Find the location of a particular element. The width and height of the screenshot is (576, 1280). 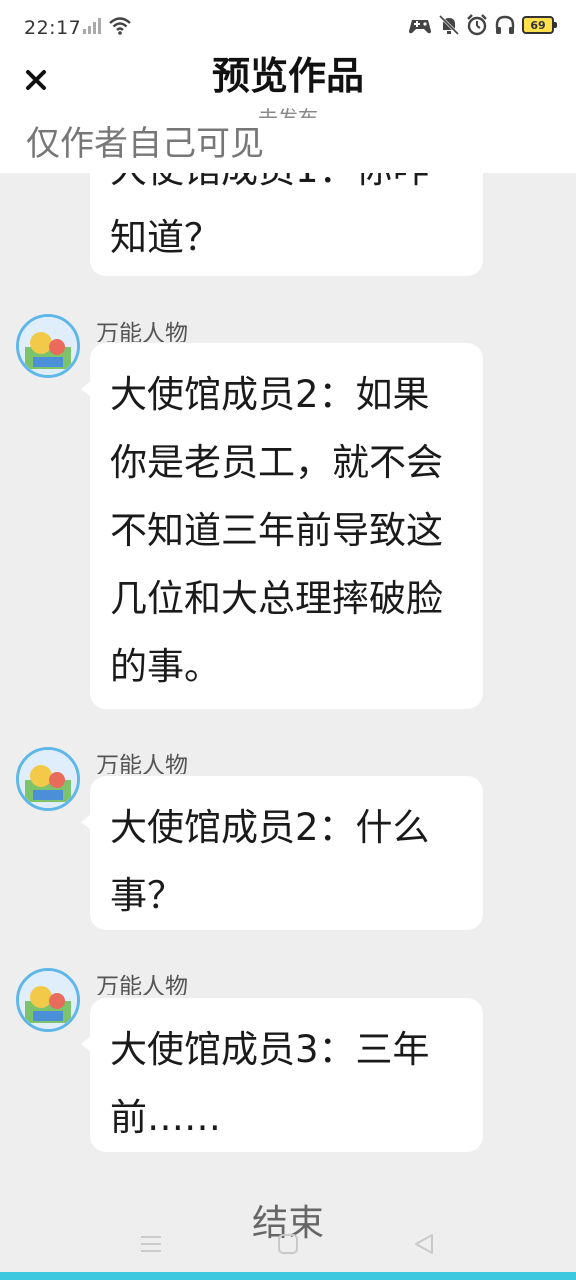

headphones-icon is located at coordinates (505, 24).